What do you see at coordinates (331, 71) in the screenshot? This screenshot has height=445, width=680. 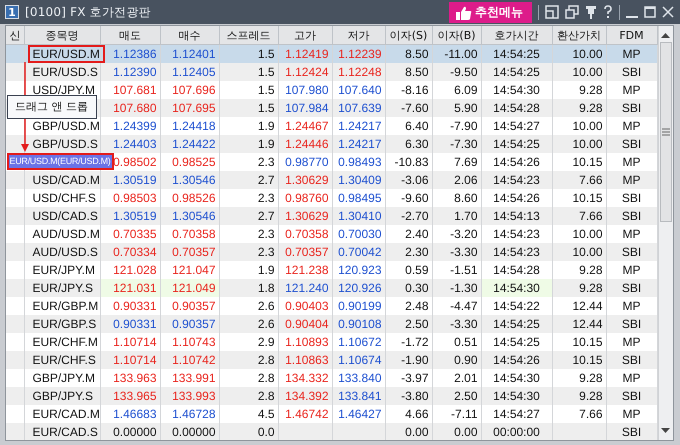 I see `quote-row: EUR/USD.S 1.12390 1.12405 1.5 1.12424 1.12248 8.50 -9.50 14:54:25 10.00 SBI` at bounding box center [331, 71].